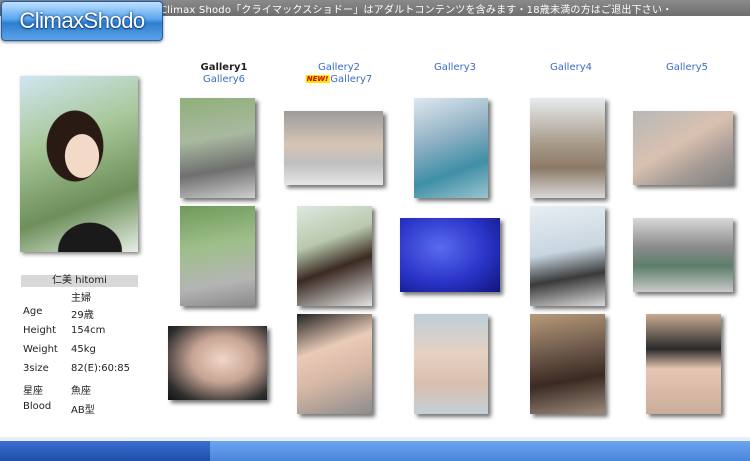 This screenshot has width=750, height=461. I want to click on nav-gallery3: Gallery3, so click(455, 67).